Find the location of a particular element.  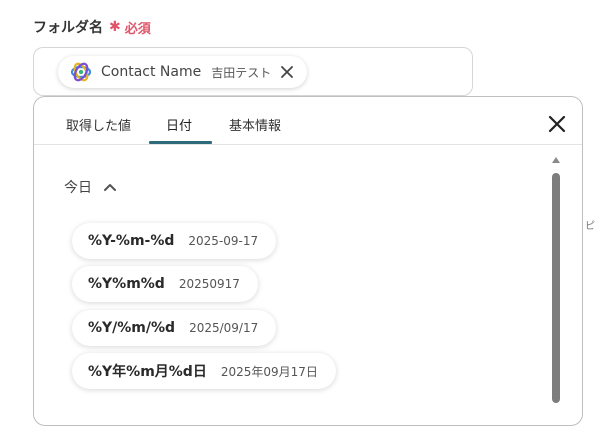

chip-remove-button is located at coordinates (287, 72).